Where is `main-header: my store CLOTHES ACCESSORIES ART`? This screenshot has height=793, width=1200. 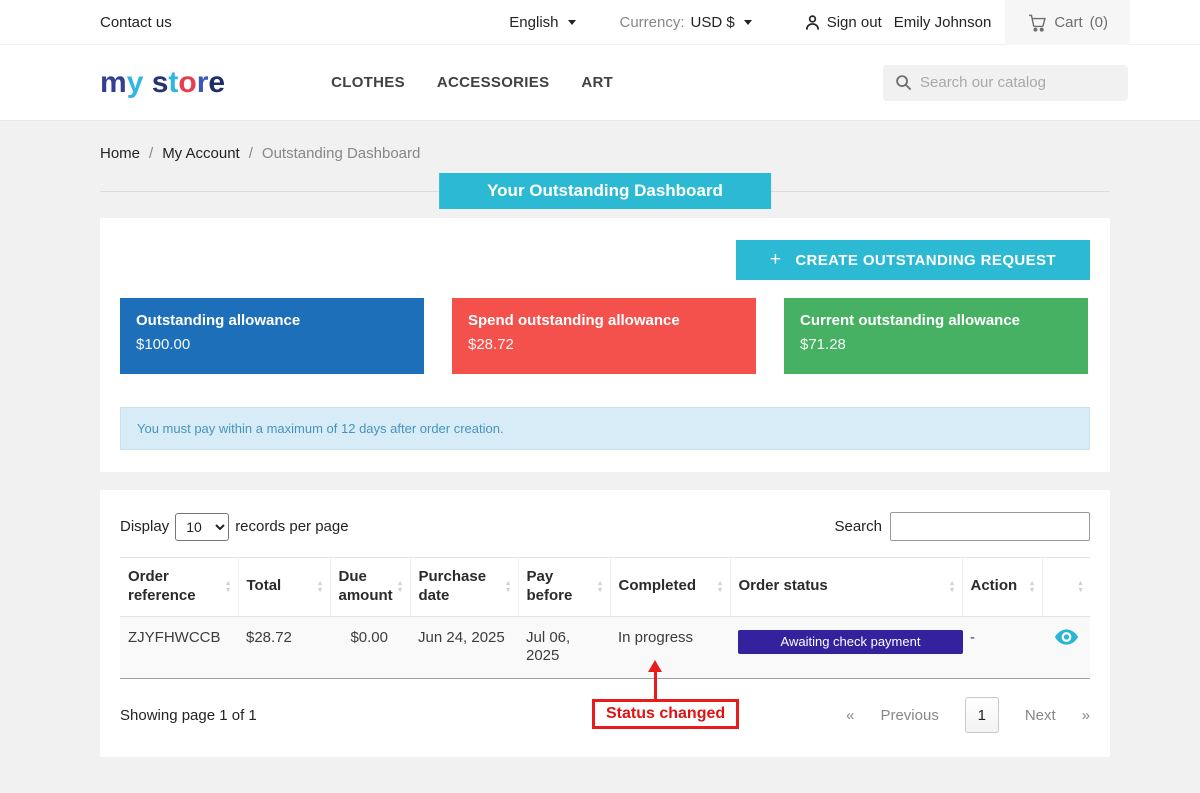 main-header: my store CLOTHES ACCESSORIES ART is located at coordinates (600, 83).